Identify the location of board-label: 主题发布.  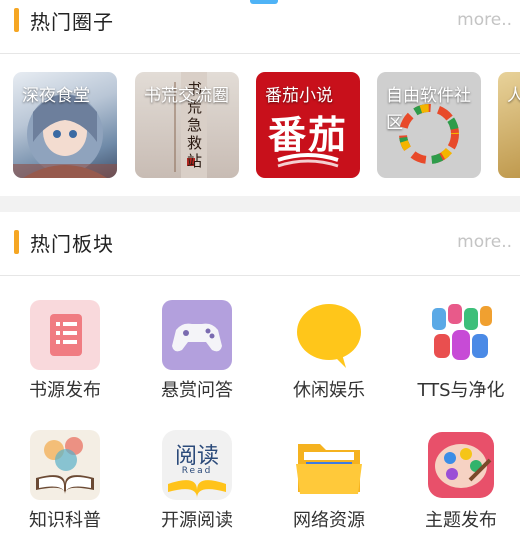
(461, 520).